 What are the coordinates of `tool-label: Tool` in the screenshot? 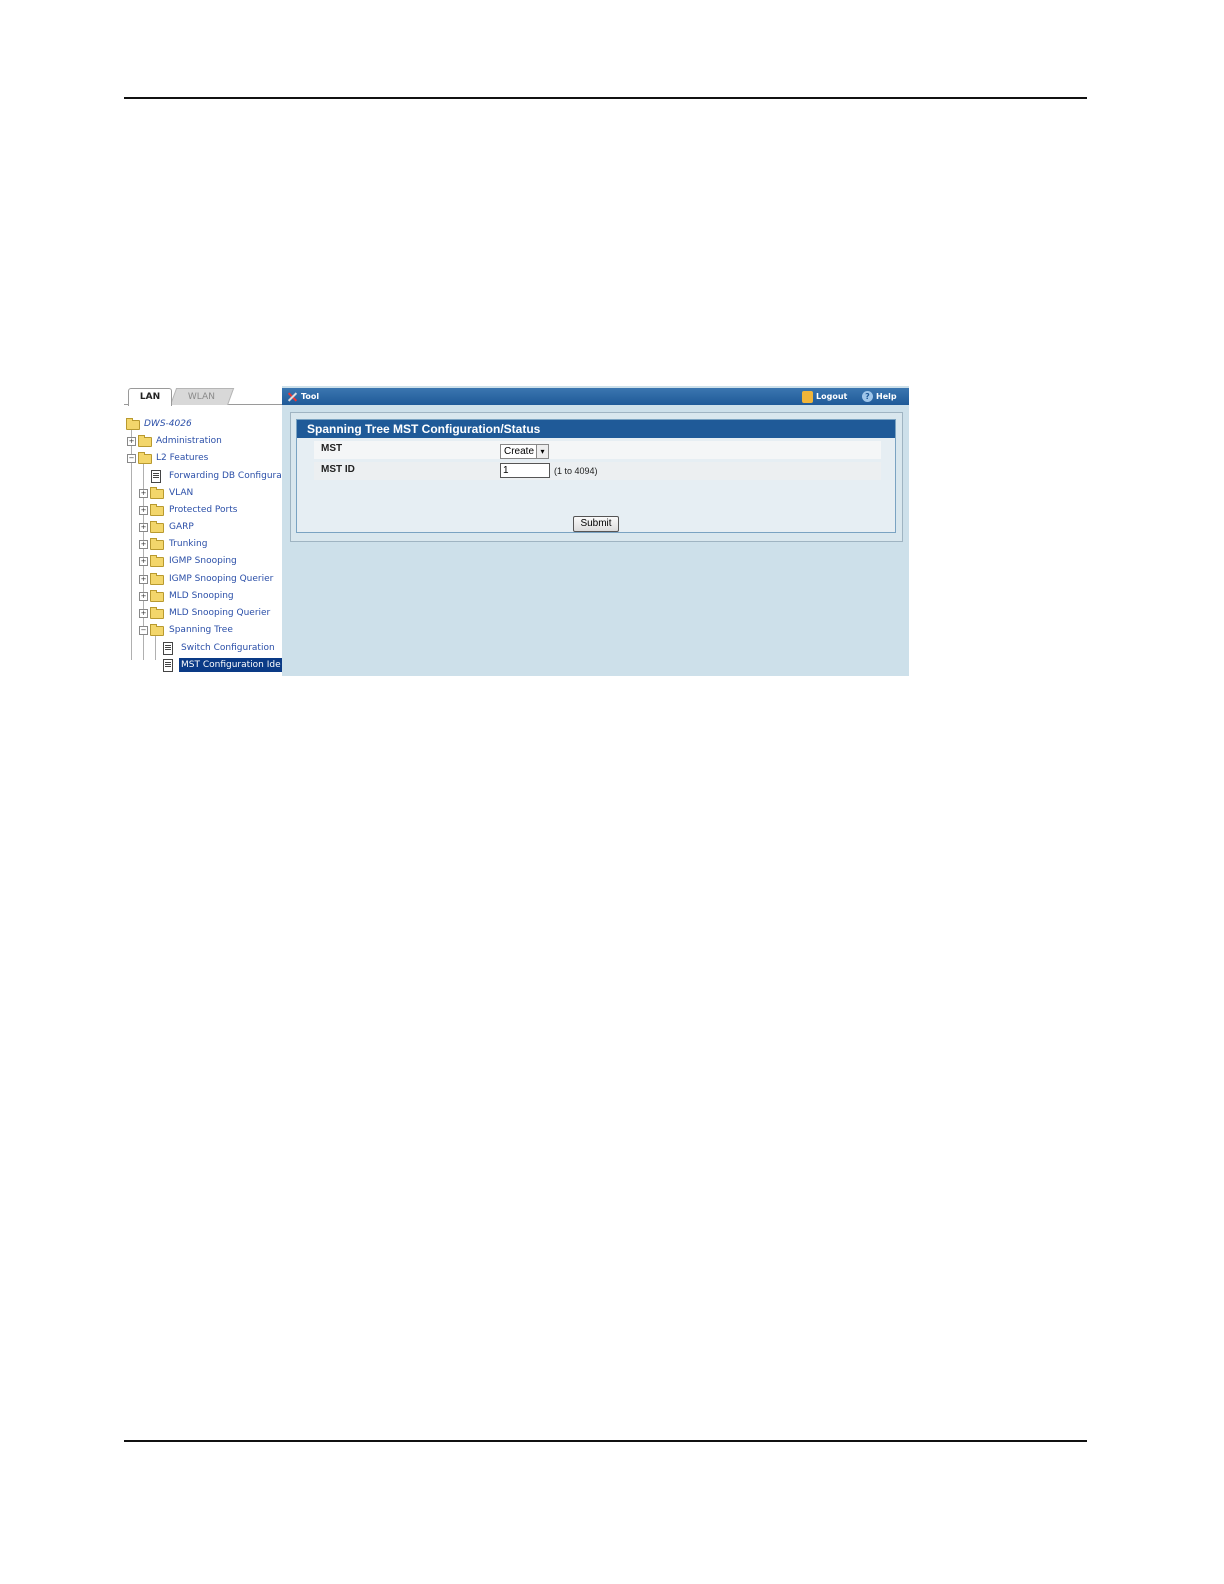 It's located at (310, 396).